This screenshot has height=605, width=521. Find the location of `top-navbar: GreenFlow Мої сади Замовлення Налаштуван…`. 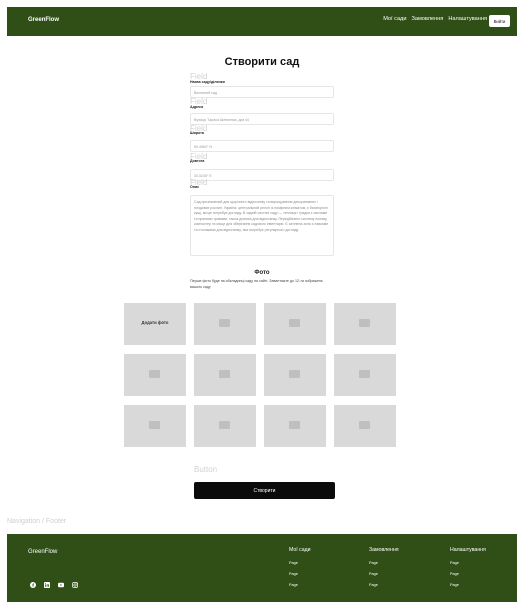

top-navbar: GreenFlow Мої сади Замовлення Налаштуван… is located at coordinates (262, 21).